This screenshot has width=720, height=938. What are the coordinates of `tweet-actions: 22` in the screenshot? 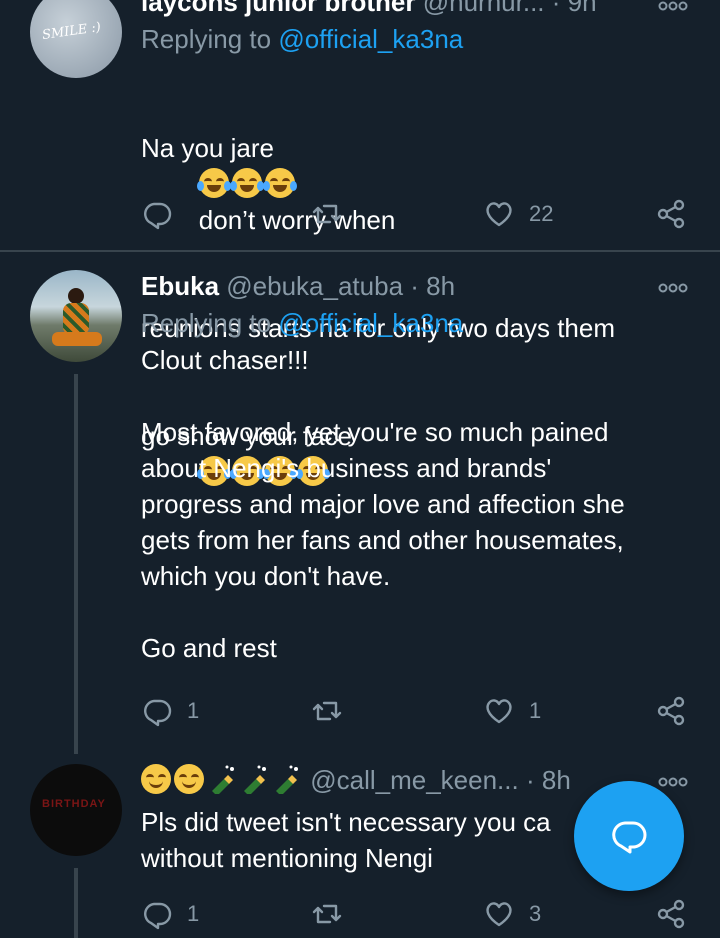 It's located at (416, 214).